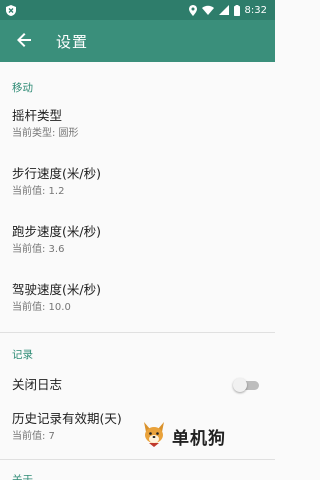 The image size is (320, 480). What do you see at coordinates (37, 384) in the screenshot?
I see `pref-title: 关闭日志` at bounding box center [37, 384].